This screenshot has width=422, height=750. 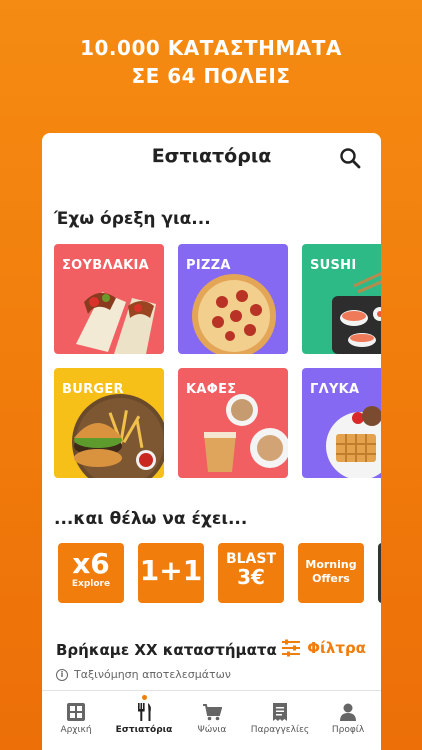 I want to click on offer-blast: BLAST 3€, so click(x=251, y=573).